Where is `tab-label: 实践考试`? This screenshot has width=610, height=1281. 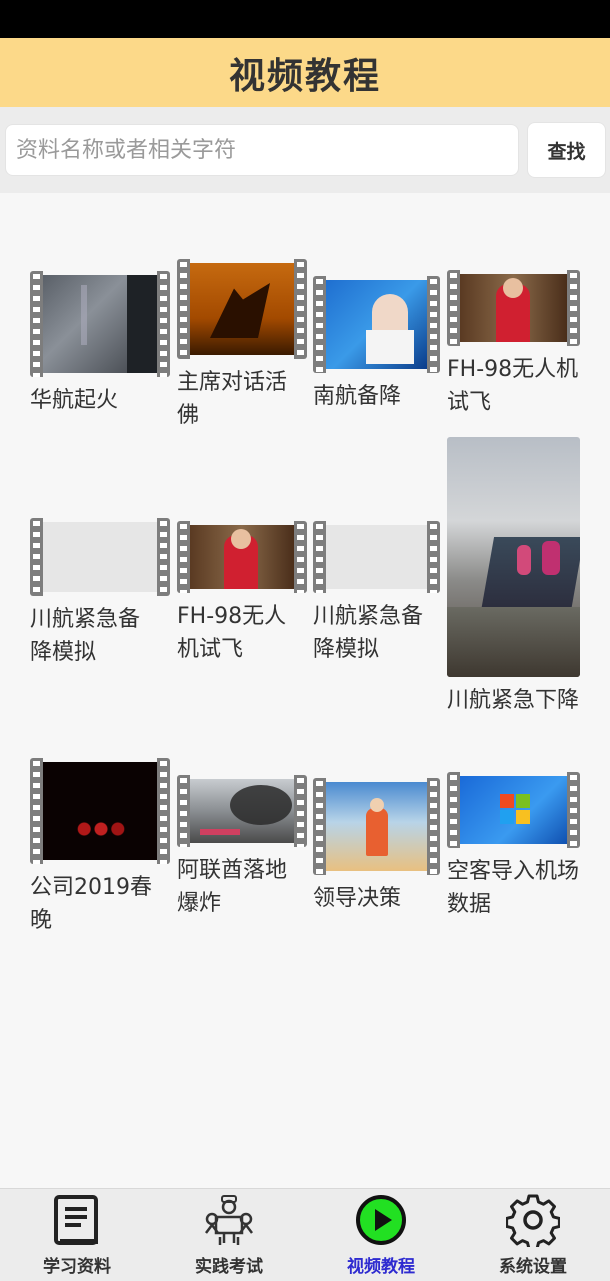
tab-label: 实践考试 is located at coordinates (229, 1267).